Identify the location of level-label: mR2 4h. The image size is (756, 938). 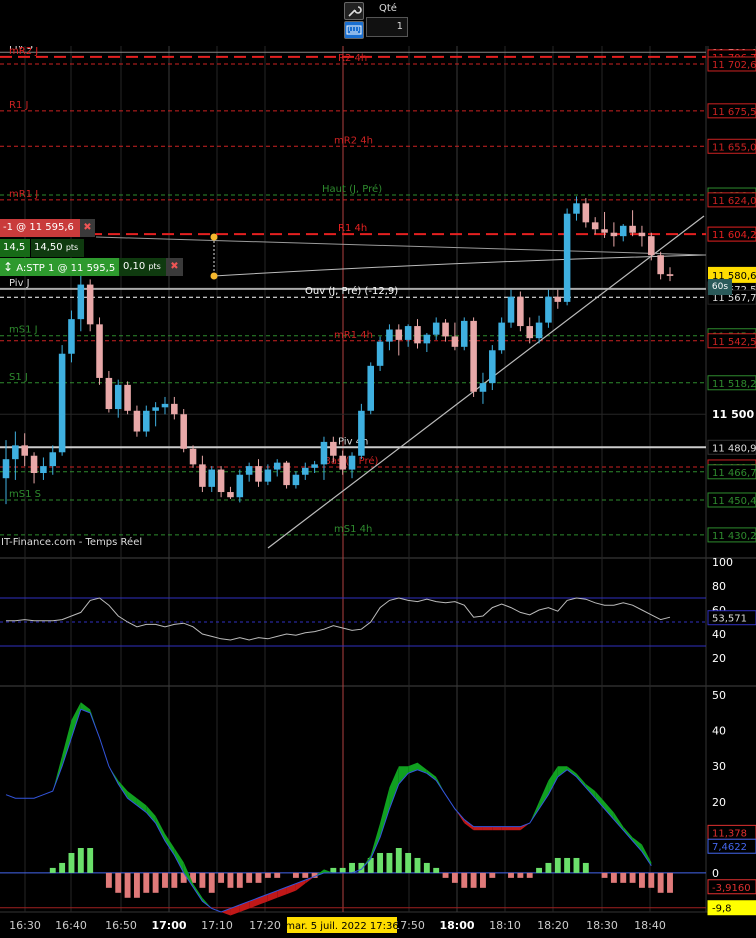
(353, 140).